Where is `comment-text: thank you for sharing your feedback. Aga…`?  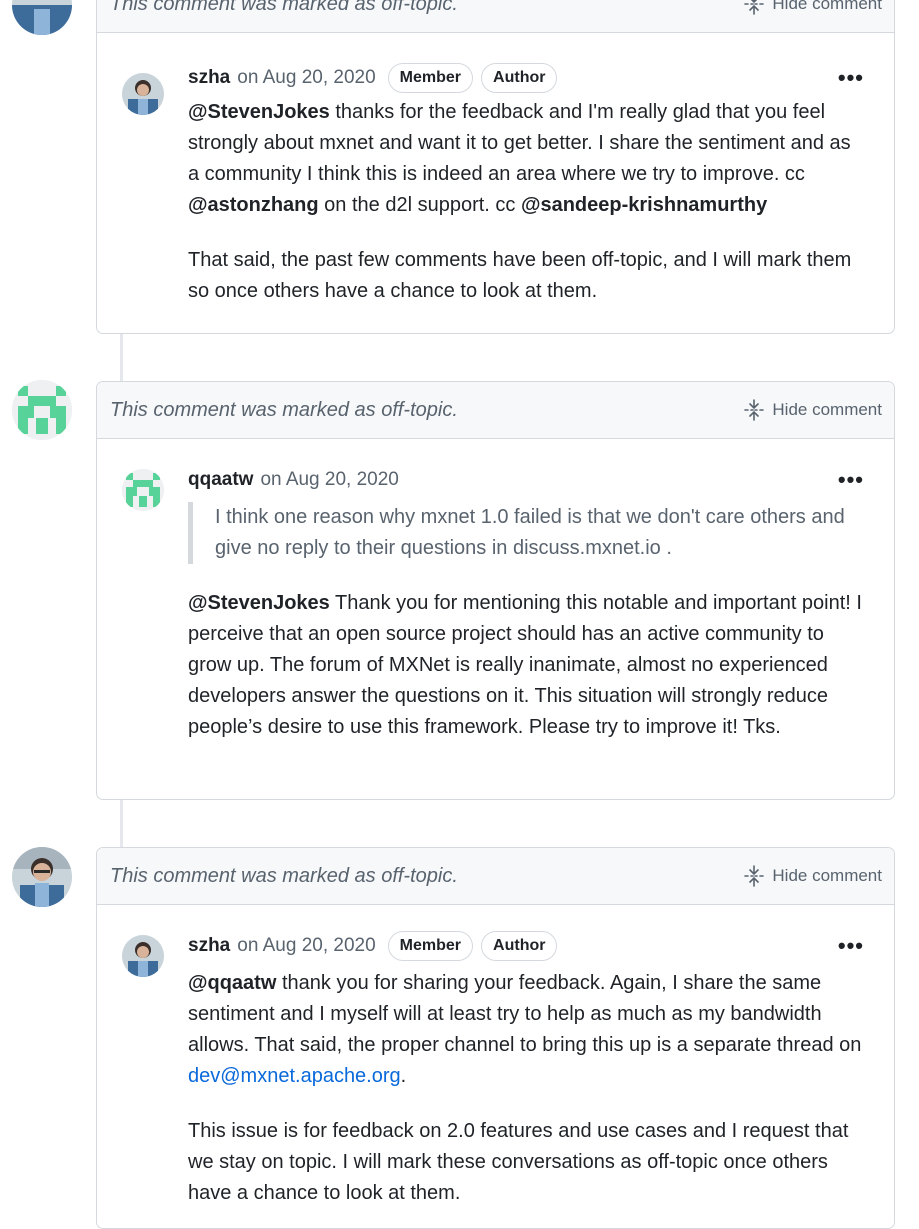 comment-text: thank you for sharing your feedback. Aga… is located at coordinates (525, 1014).